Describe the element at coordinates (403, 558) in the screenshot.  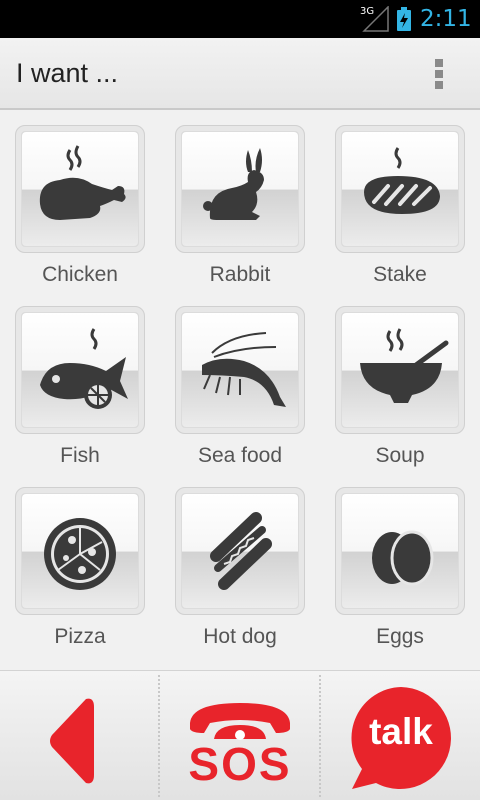
I see `eggs-icon` at that location.